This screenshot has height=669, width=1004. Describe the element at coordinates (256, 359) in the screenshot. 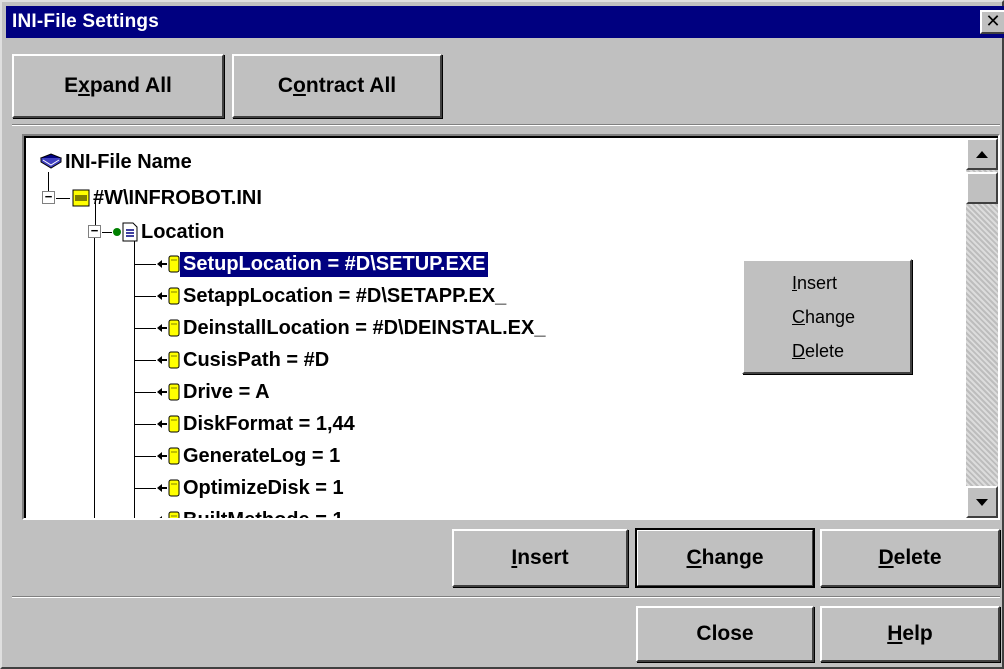

I see `tree-entry-label: CusisPath = #D` at that location.